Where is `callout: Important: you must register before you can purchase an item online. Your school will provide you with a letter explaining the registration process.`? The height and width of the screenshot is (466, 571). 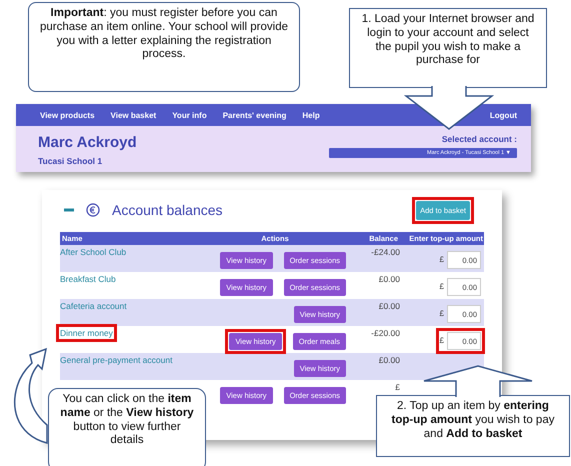
callout: Important: you must register before you can purchase an item online. Your school will provide you with a letter explaining the registration process. is located at coordinates (164, 47).